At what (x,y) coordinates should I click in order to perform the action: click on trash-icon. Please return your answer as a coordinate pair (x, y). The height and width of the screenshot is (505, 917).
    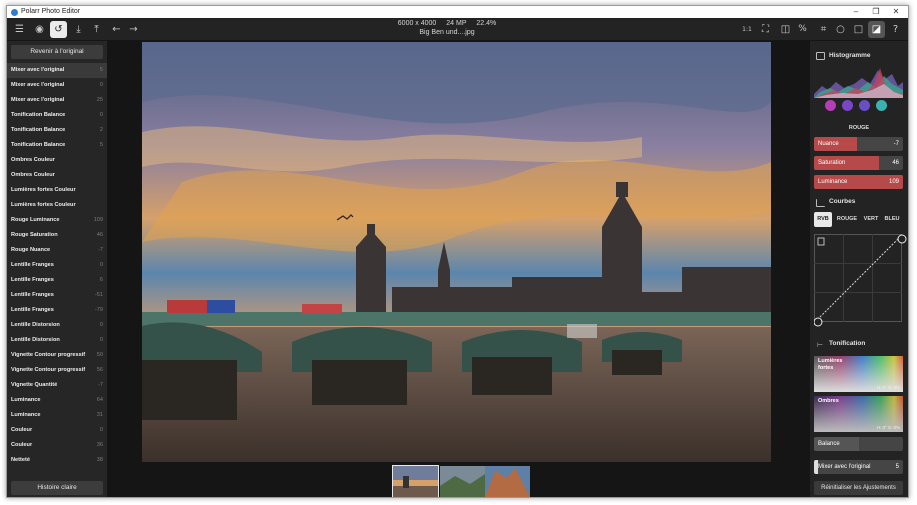
    Looking at the image, I should click on (821, 241).